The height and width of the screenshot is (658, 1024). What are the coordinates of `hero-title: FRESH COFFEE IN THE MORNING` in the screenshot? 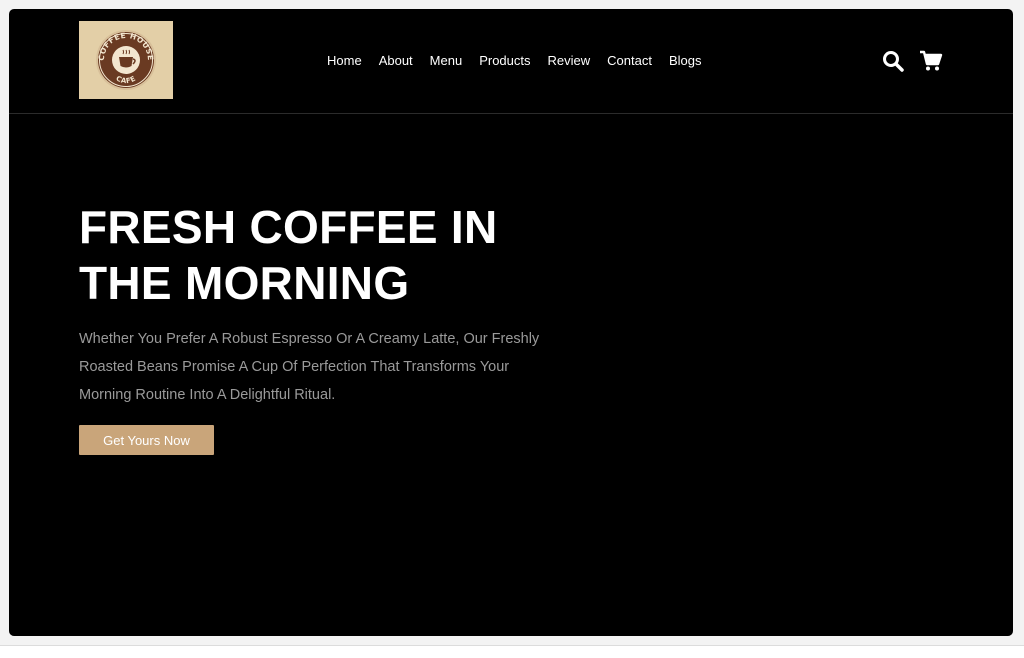 It's located at (289, 255).